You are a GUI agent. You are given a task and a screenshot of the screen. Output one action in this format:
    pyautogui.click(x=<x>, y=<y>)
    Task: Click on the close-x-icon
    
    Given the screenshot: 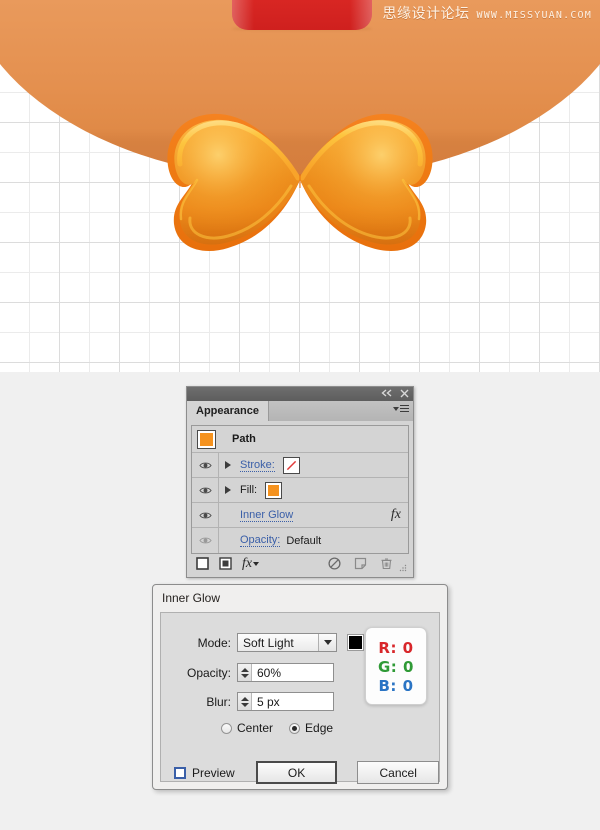 What is the action you would take?
    pyautogui.click(x=404, y=393)
    